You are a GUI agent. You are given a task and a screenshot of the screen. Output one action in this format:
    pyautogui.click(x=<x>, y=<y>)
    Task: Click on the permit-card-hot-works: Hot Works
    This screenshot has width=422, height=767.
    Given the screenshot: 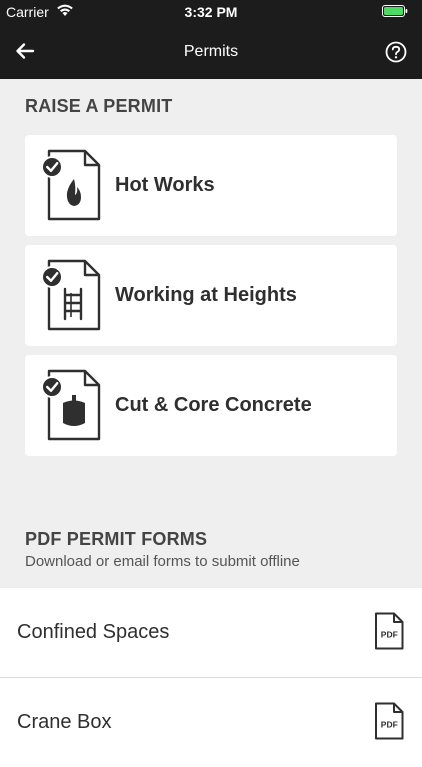 What is the action you would take?
    pyautogui.click(x=211, y=185)
    